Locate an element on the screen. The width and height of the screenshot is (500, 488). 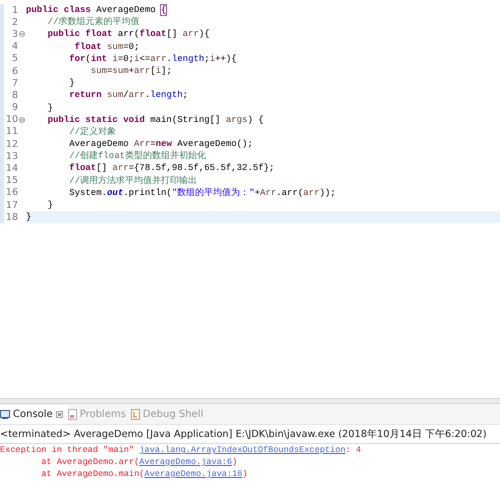
line-number: 4 is located at coordinates (14, 46).